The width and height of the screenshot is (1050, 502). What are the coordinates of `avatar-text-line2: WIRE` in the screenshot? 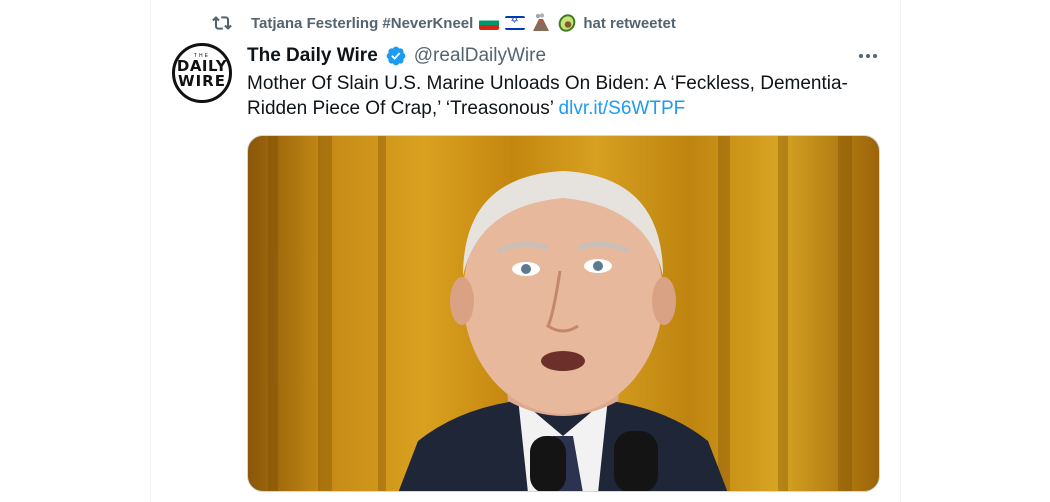 It's located at (202, 81).